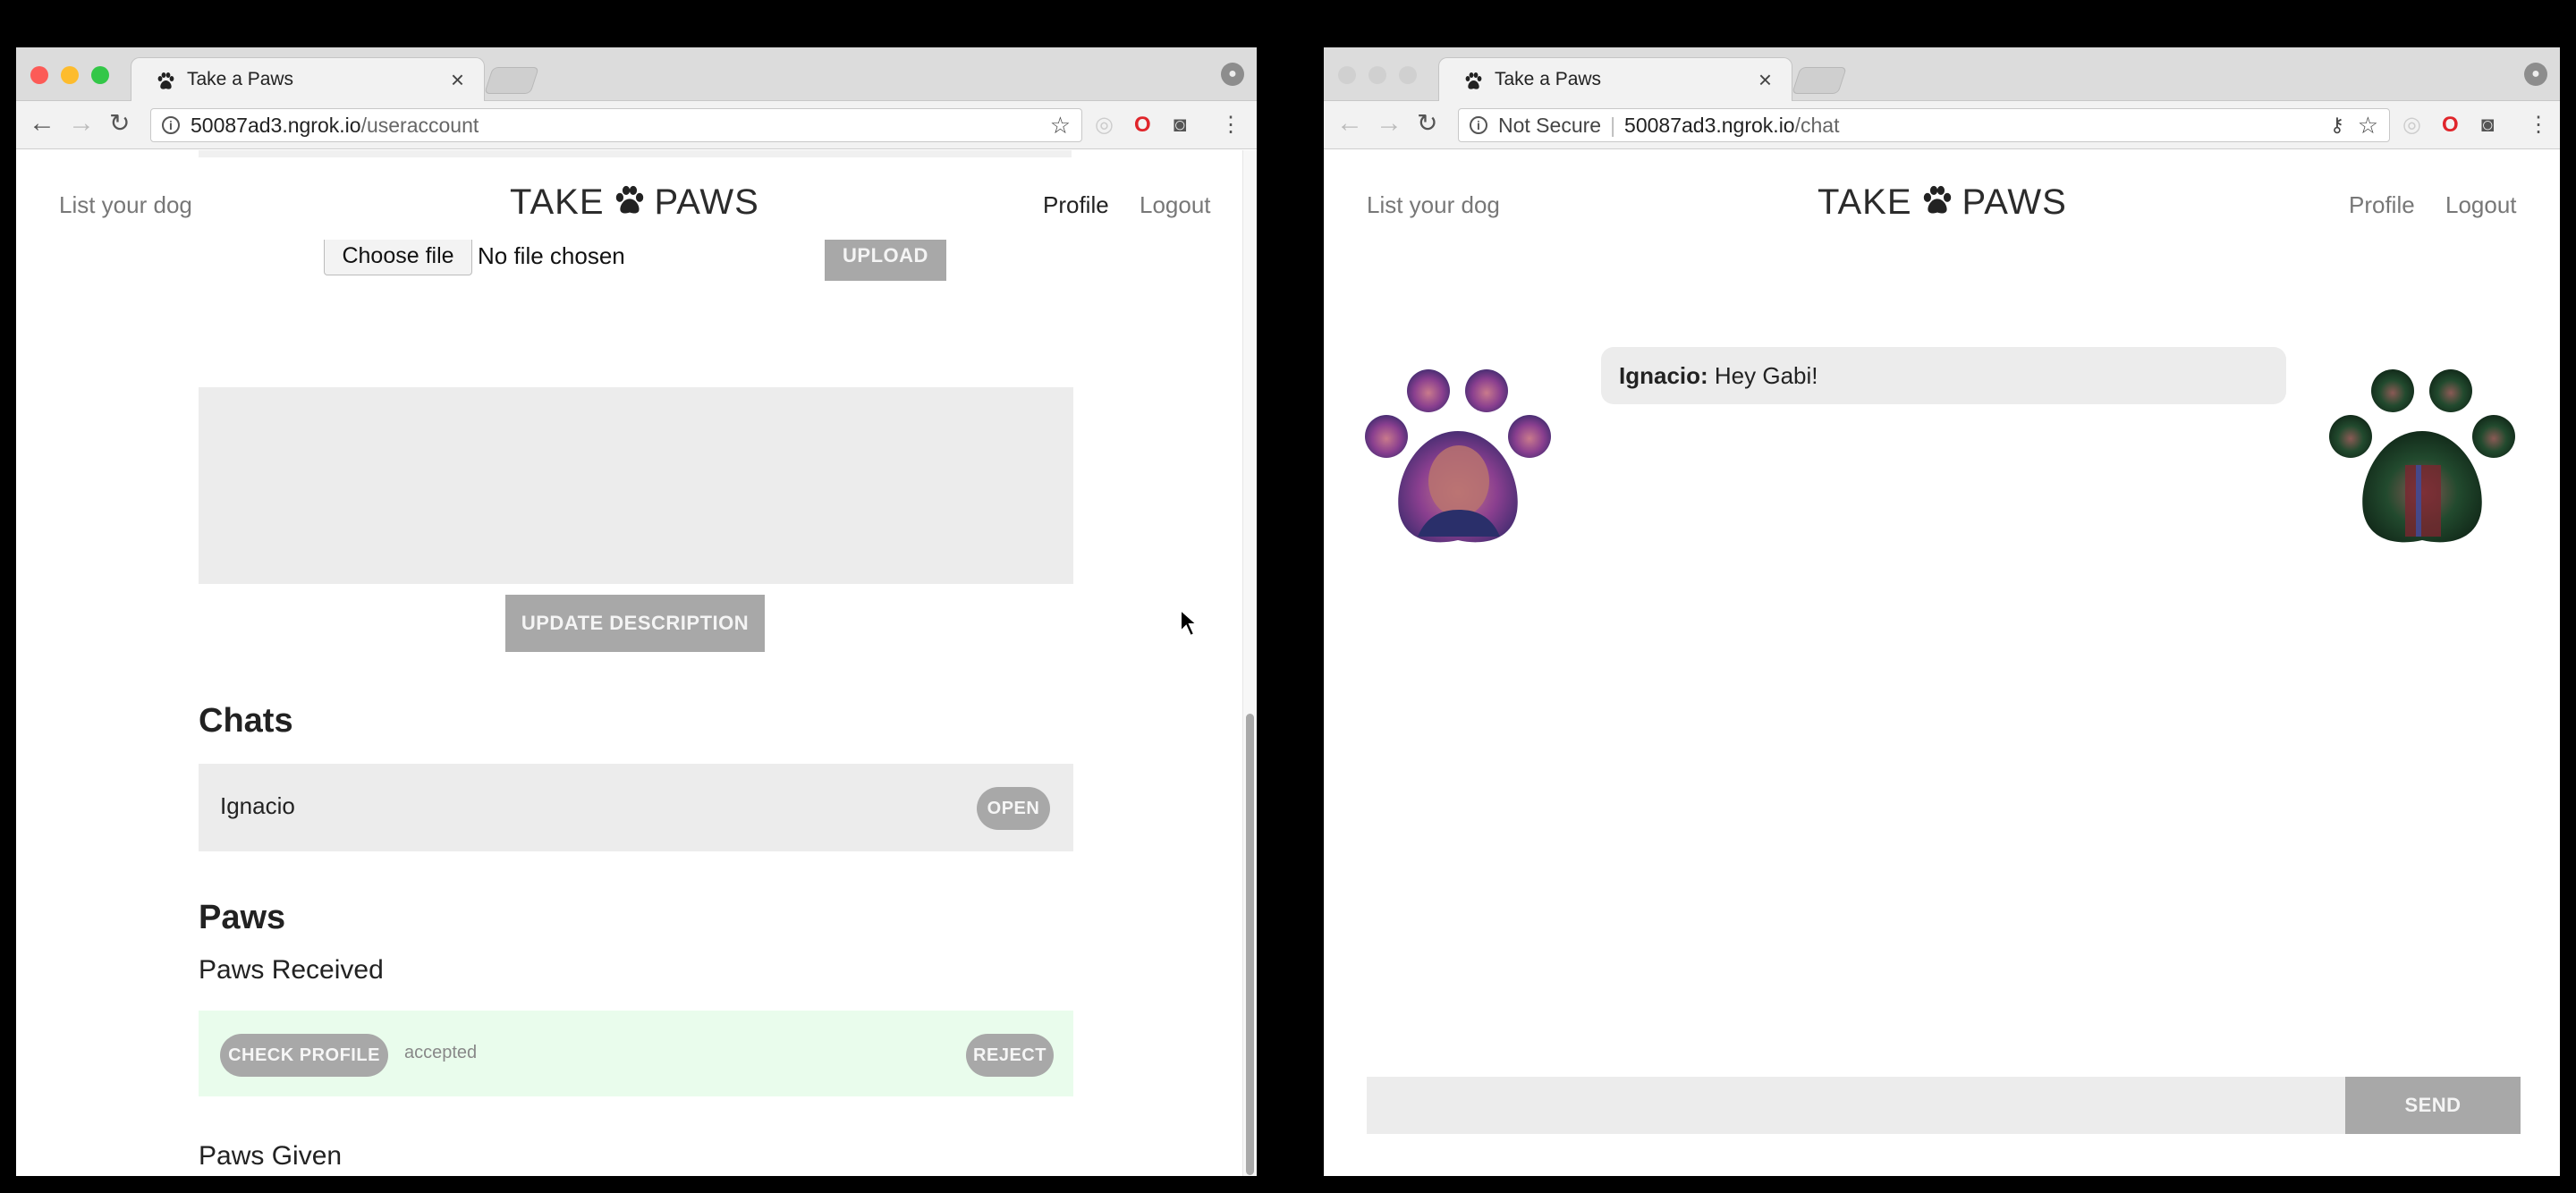 The image size is (2576, 1193). Describe the element at coordinates (1249, 663) in the screenshot. I see `scrollbar` at that location.